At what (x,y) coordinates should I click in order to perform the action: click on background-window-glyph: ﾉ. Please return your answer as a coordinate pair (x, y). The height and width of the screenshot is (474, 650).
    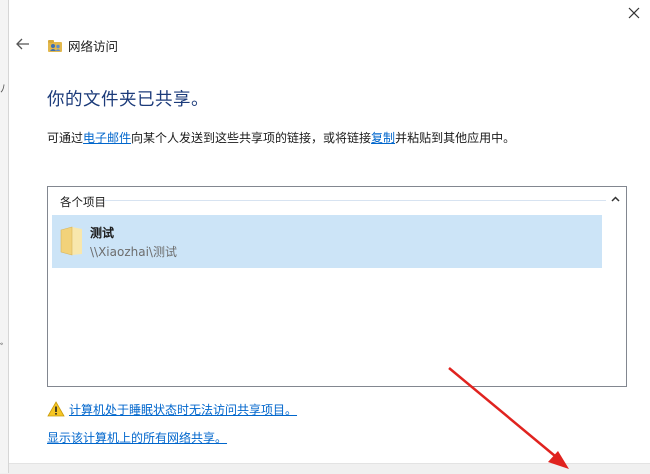
    Looking at the image, I should click on (3, 88).